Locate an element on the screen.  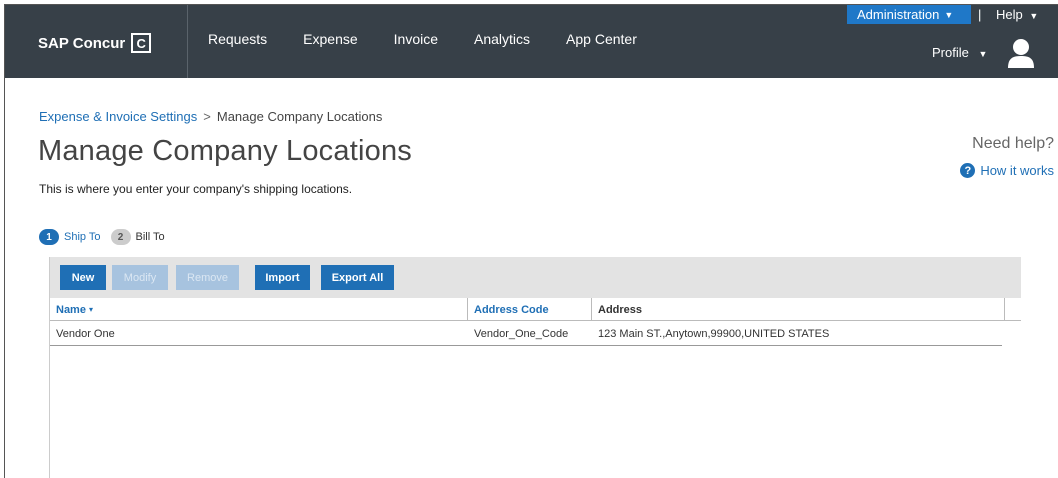
help-menu: Help ▼ is located at coordinates (1017, 14).